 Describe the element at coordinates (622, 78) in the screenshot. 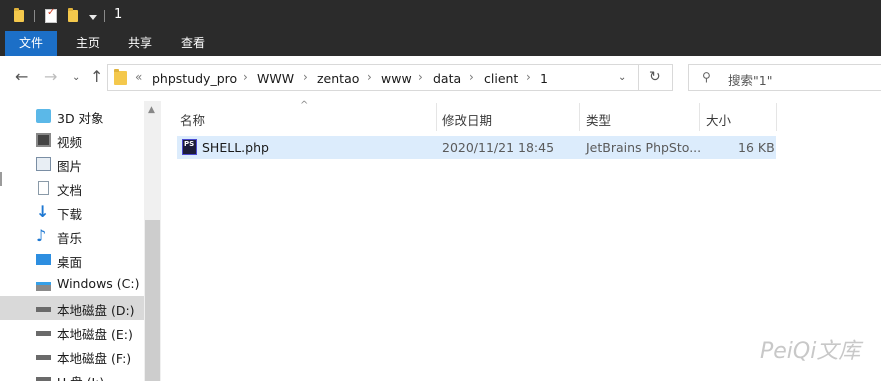

I see `address-history-chevron-icon: ⌄` at that location.